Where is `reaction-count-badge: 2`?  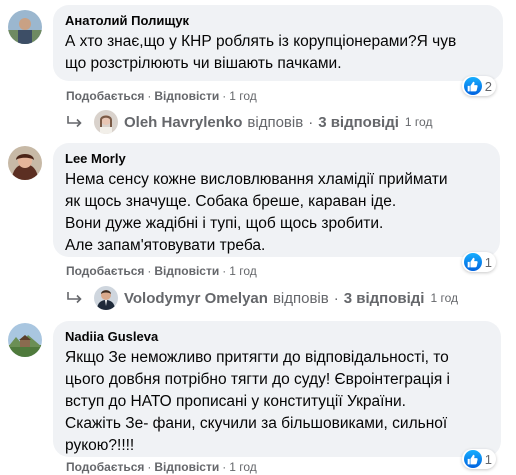 reaction-count-badge: 2 is located at coordinates (478, 86).